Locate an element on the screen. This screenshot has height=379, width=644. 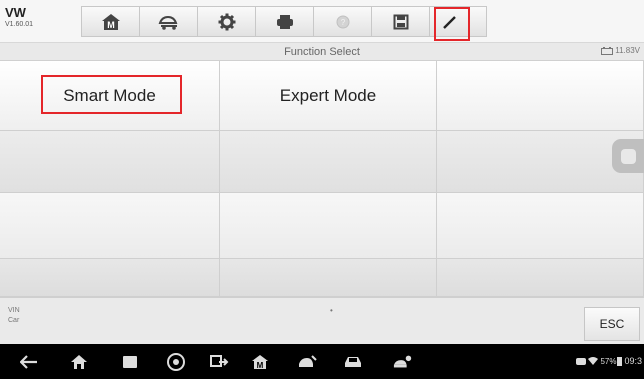
car-wrench-icon is located at coordinates (308, 361).